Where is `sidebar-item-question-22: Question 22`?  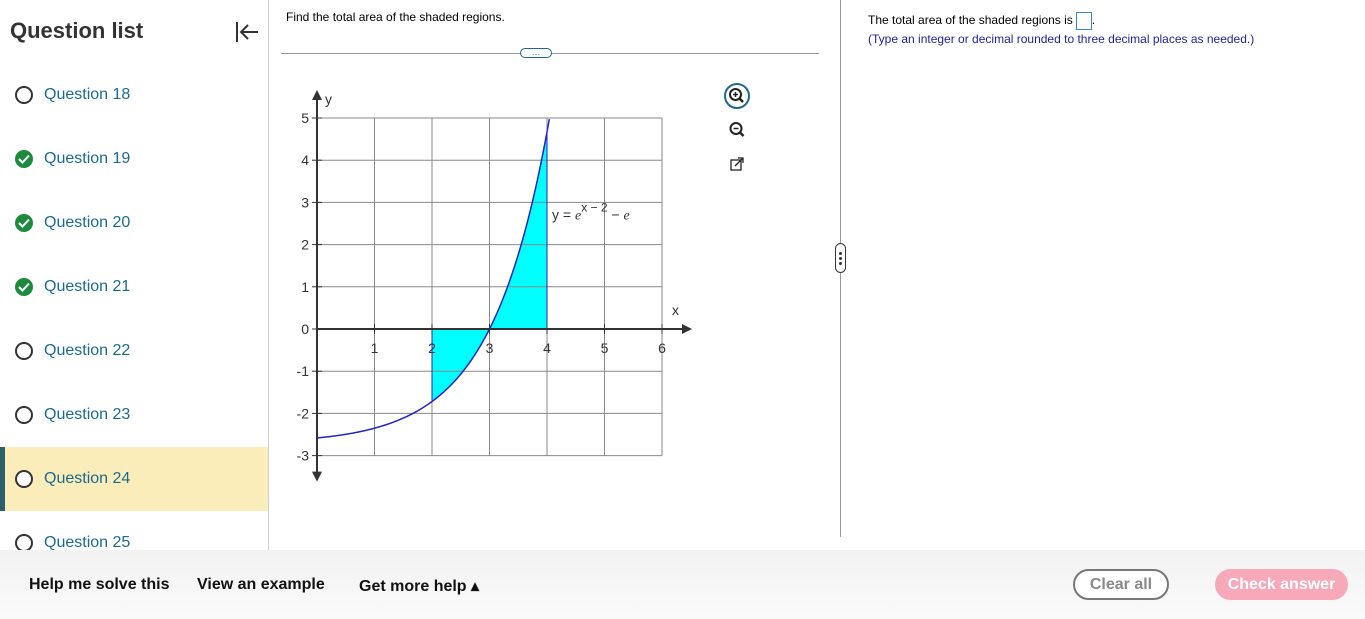 sidebar-item-question-22: Question 22 is located at coordinates (134, 351).